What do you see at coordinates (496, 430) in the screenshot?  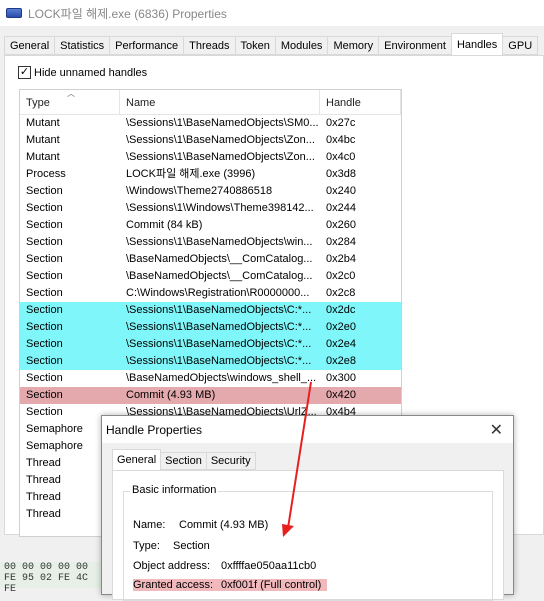 I see `close-icon: ✕` at bounding box center [496, 430].